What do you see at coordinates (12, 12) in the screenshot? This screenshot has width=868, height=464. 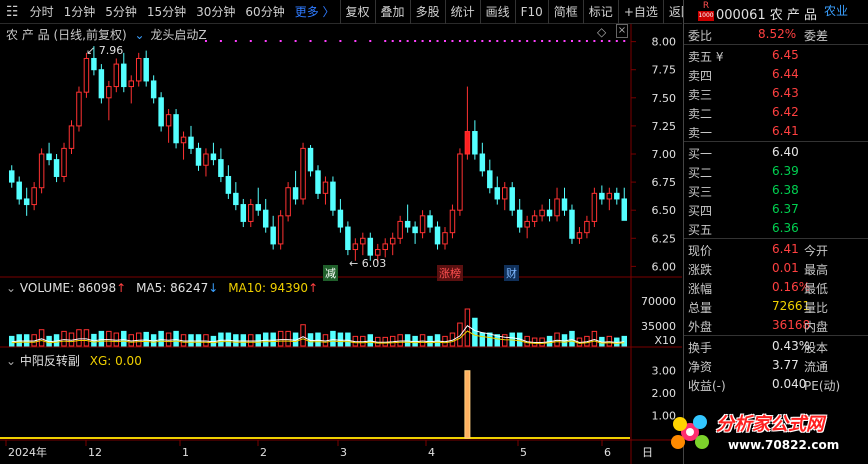 I see `grid-menu-icon: ☷` at bounding box center [12, 12].